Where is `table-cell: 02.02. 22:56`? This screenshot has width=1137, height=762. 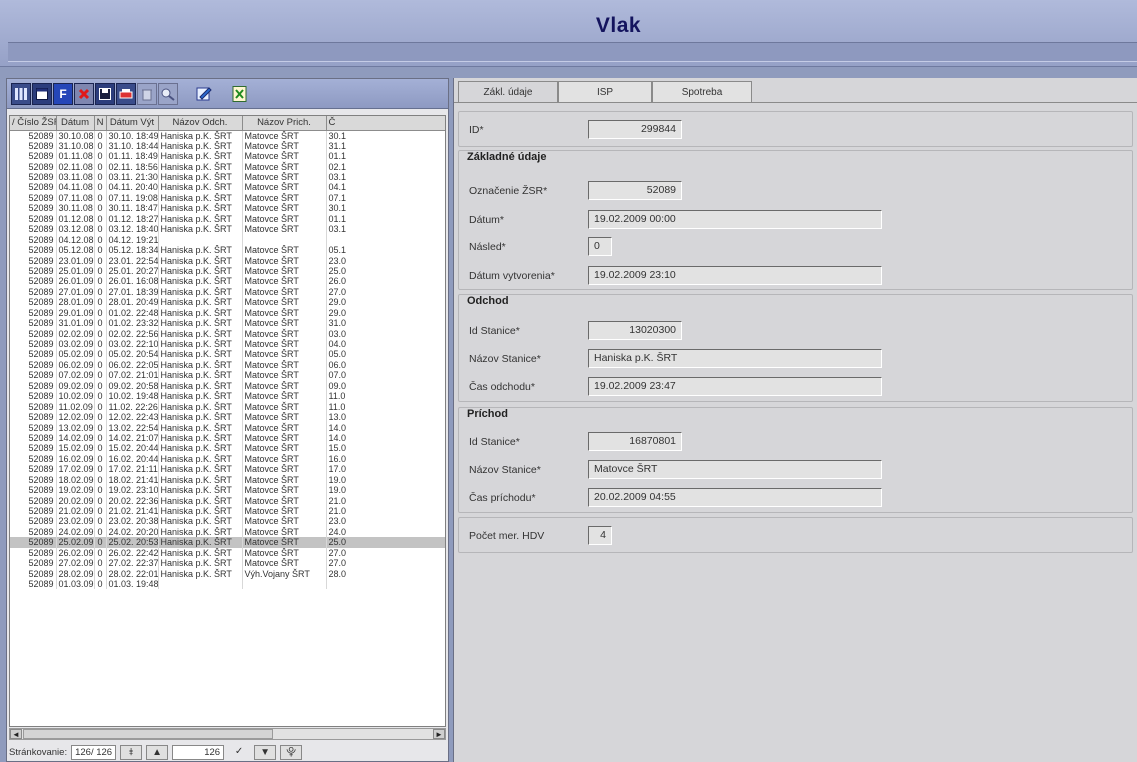
table-cell: 02.02. 22:56 is located at coordinates (132, 333).